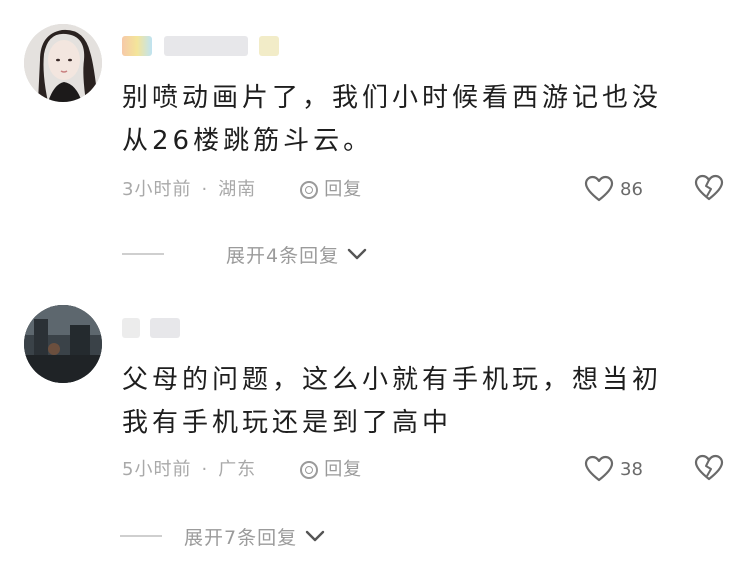 Image resolution: width=738 pixels, height=566 pixels. I want to click on comment-meta: 5小时前 · 广东 回复, so click(242, 470).